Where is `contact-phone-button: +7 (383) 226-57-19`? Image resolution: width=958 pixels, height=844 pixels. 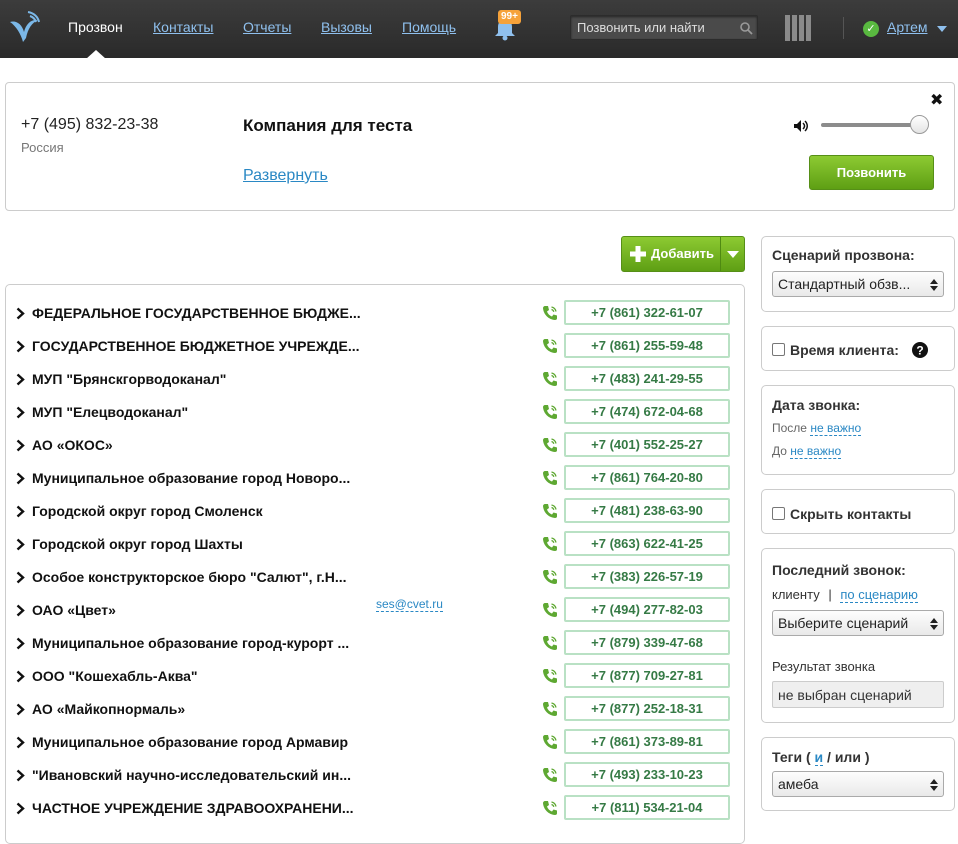 contact-phone-button: +7 (383) 226-57-19 is located at coordinates (647, 576).